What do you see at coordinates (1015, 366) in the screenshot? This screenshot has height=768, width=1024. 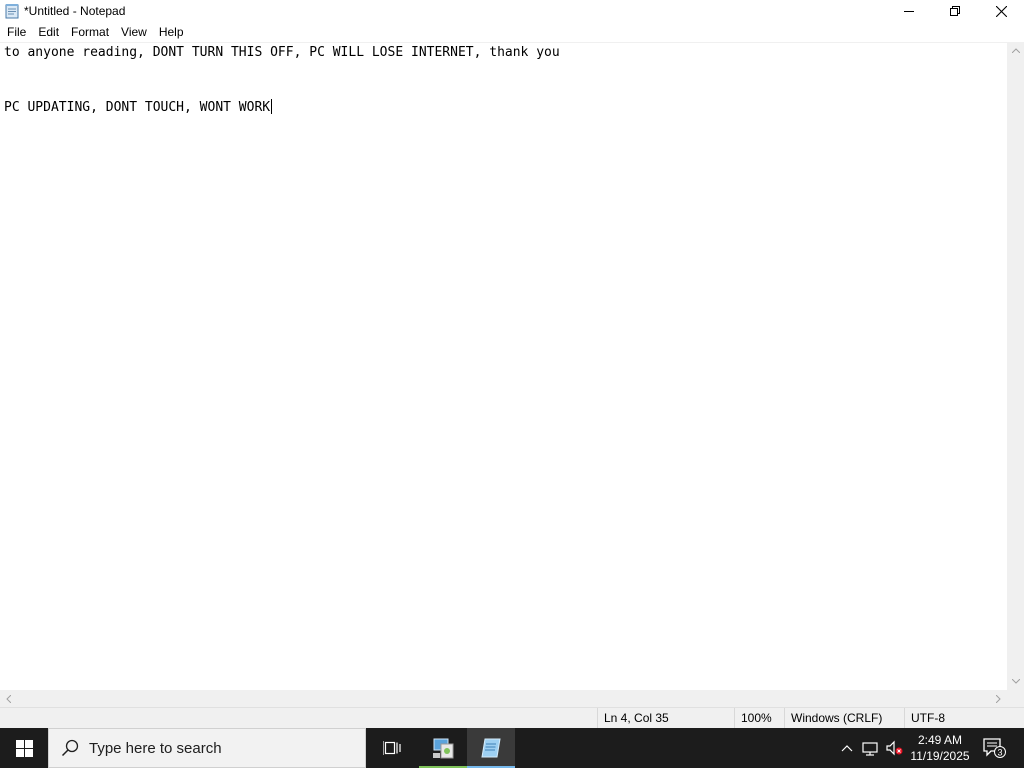 I see `vertical-scrollbar` at bounding box center [1015, 366].